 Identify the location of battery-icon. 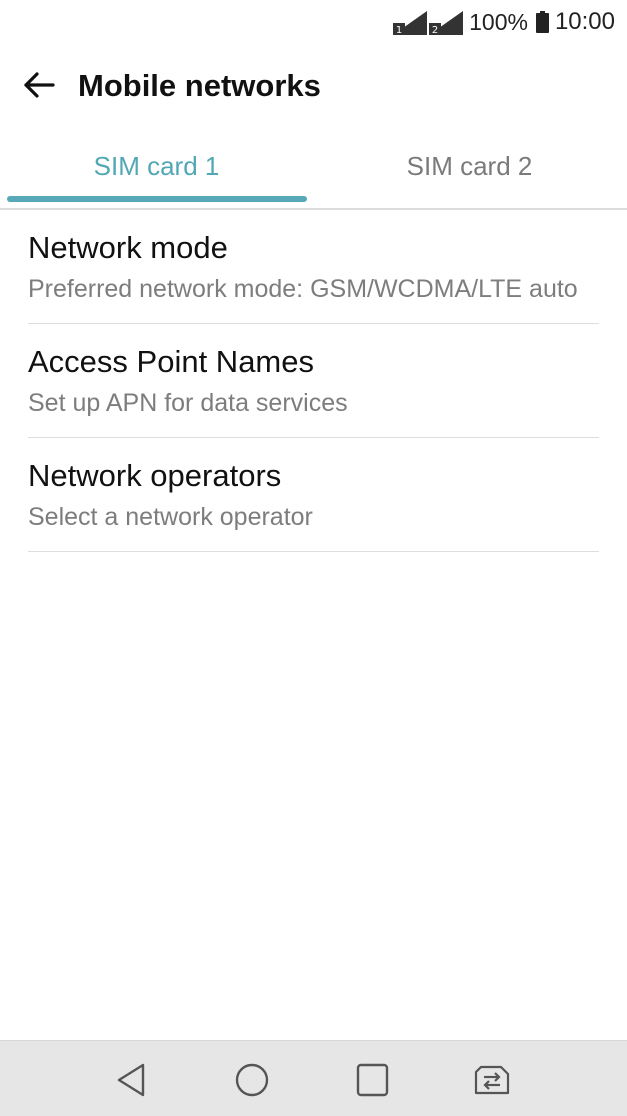
(542, 22).